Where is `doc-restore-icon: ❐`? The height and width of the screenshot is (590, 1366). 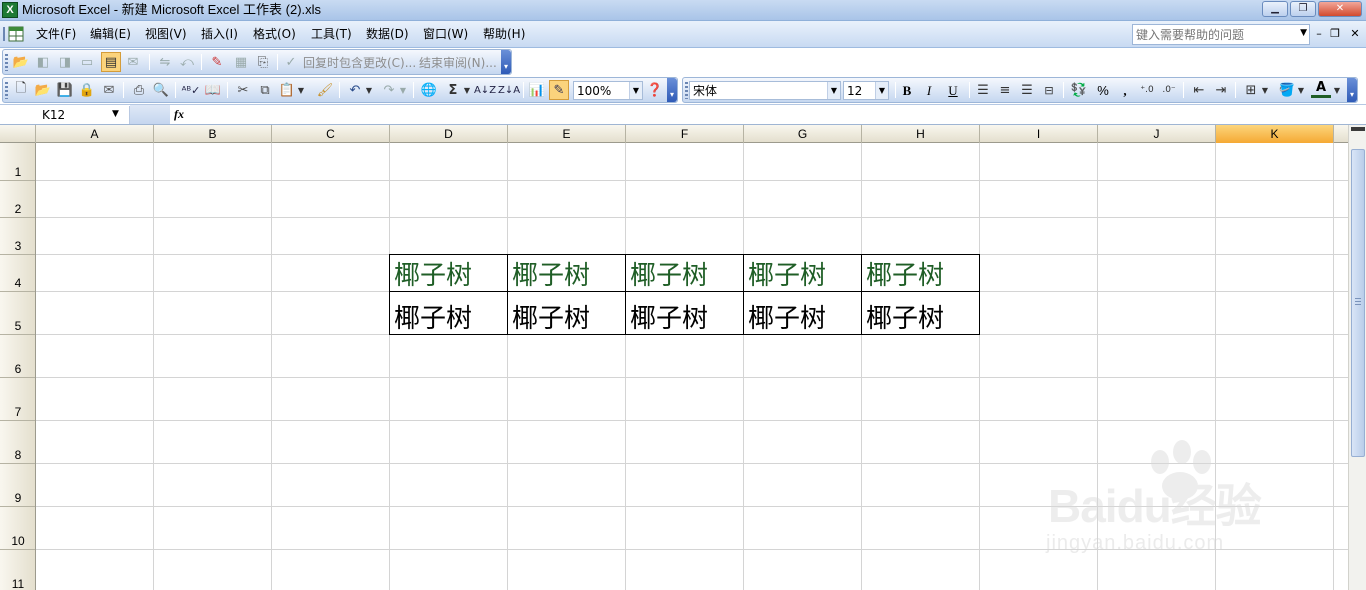
doc-restore-icon: ❐ is located at coordinates (1335, 33).